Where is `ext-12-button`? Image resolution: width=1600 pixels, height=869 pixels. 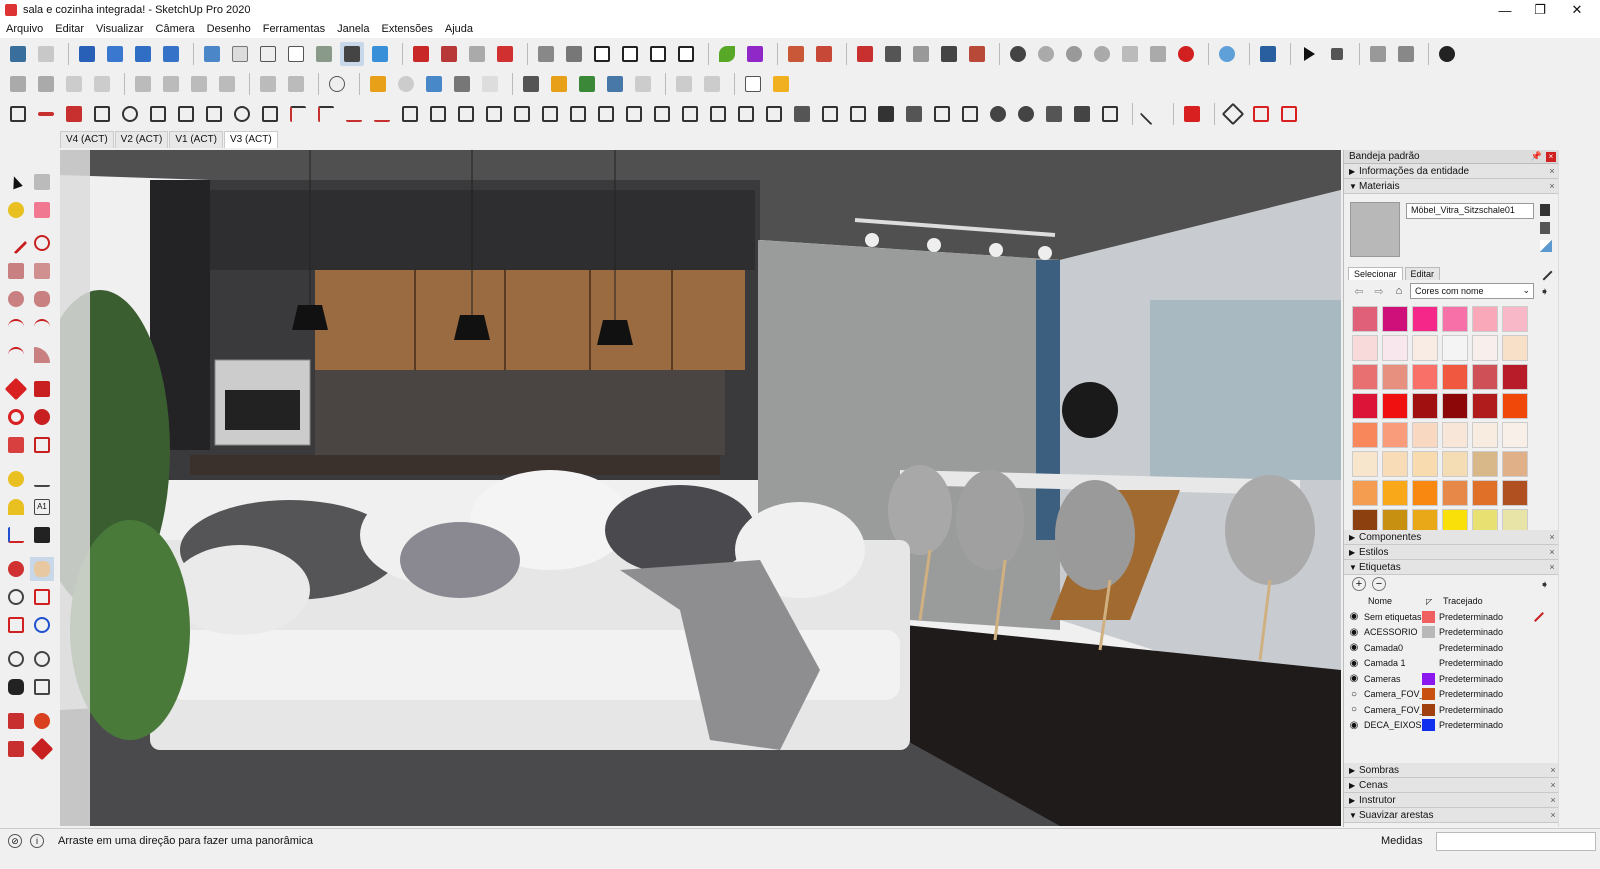 ext-12-button is located at coordinates (1130, 54).